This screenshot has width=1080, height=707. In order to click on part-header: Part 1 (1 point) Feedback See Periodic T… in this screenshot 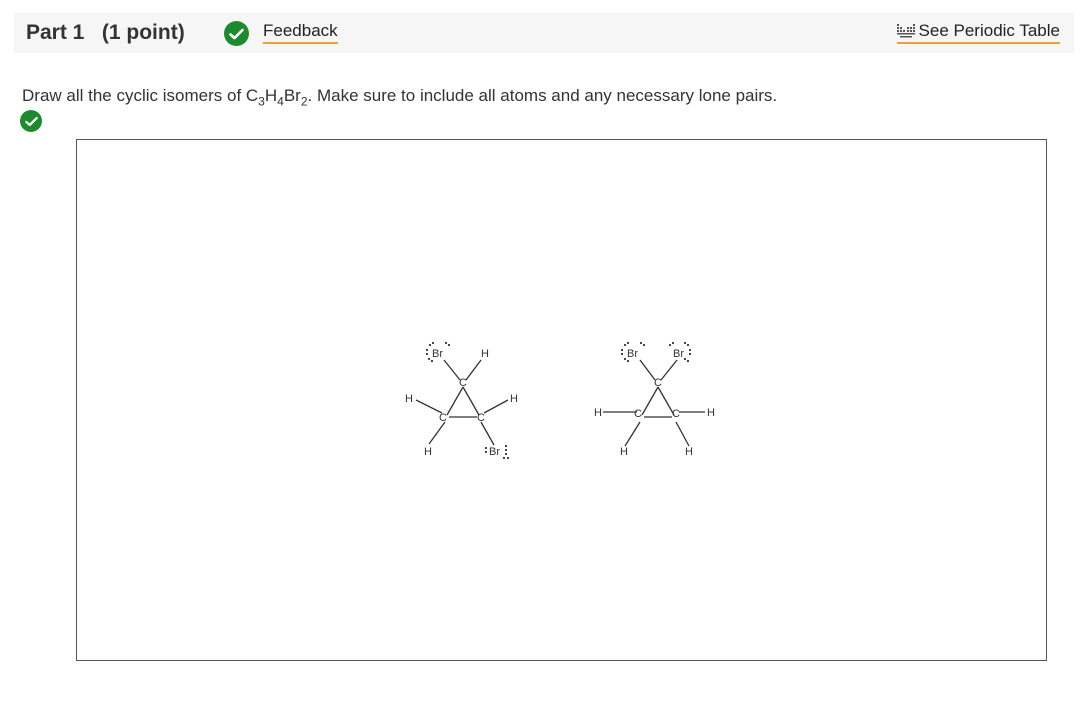, I will do `click(544, 33)`.